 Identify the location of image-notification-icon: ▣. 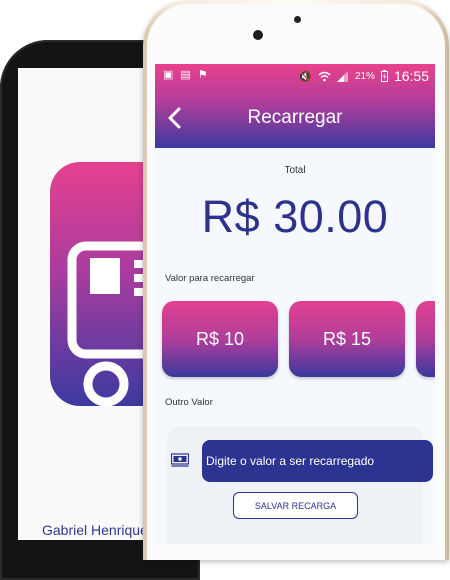
(168, 75).